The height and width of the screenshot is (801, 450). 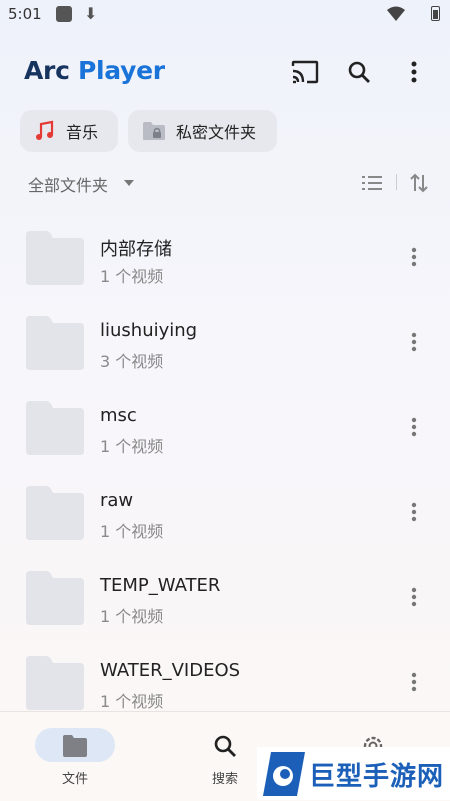 I want to click on nav-item-files: 文件, so click(x=90, y=756).